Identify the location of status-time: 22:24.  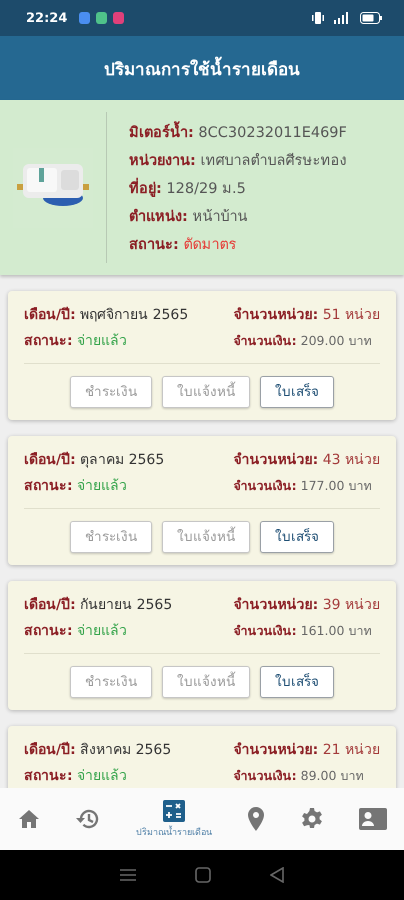
(47, 18).